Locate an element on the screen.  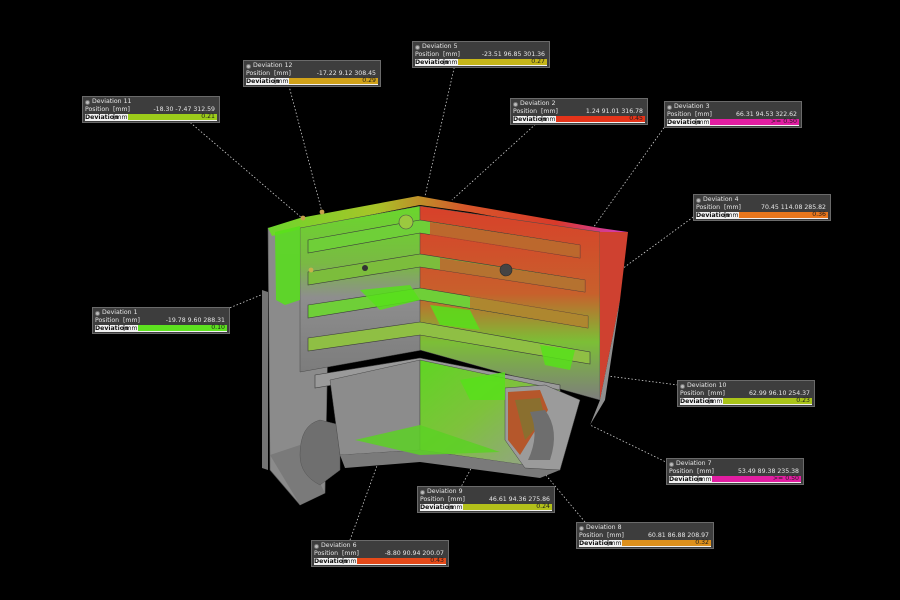
deviation-value: 0.29 is located at coordinates (333, 81).